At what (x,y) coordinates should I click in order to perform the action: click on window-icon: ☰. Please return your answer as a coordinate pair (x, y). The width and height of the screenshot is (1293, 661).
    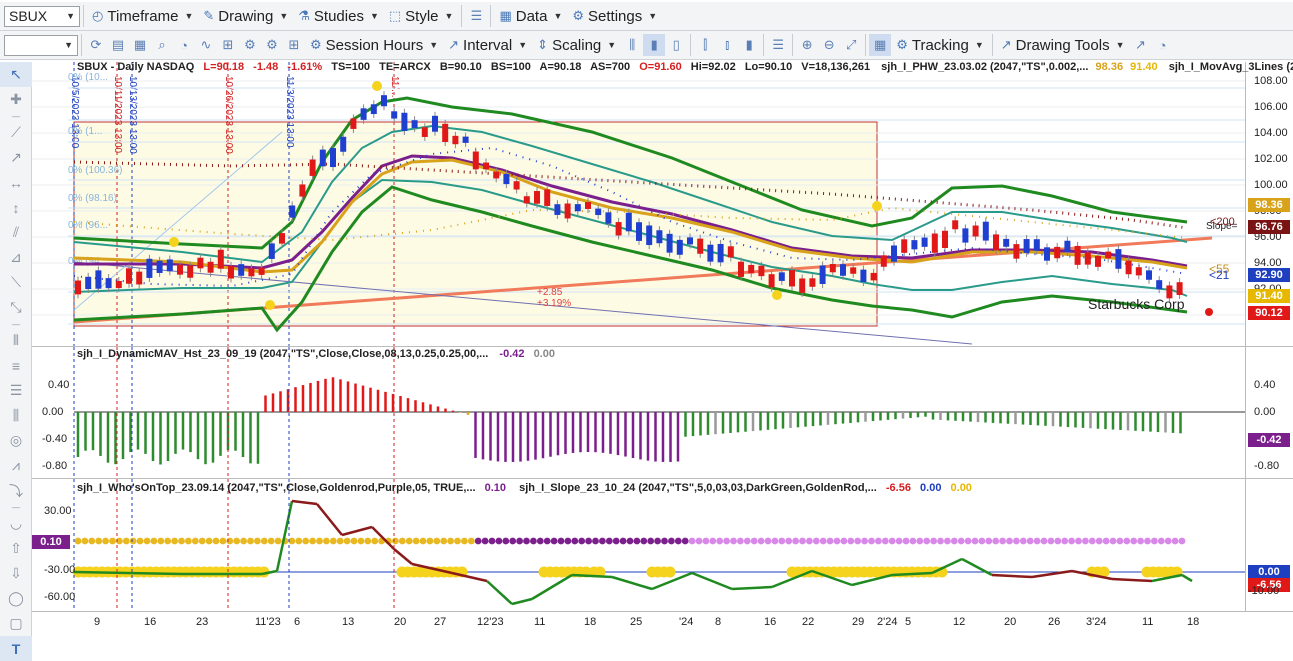
    Looking at the image, I should click on (778, 45).